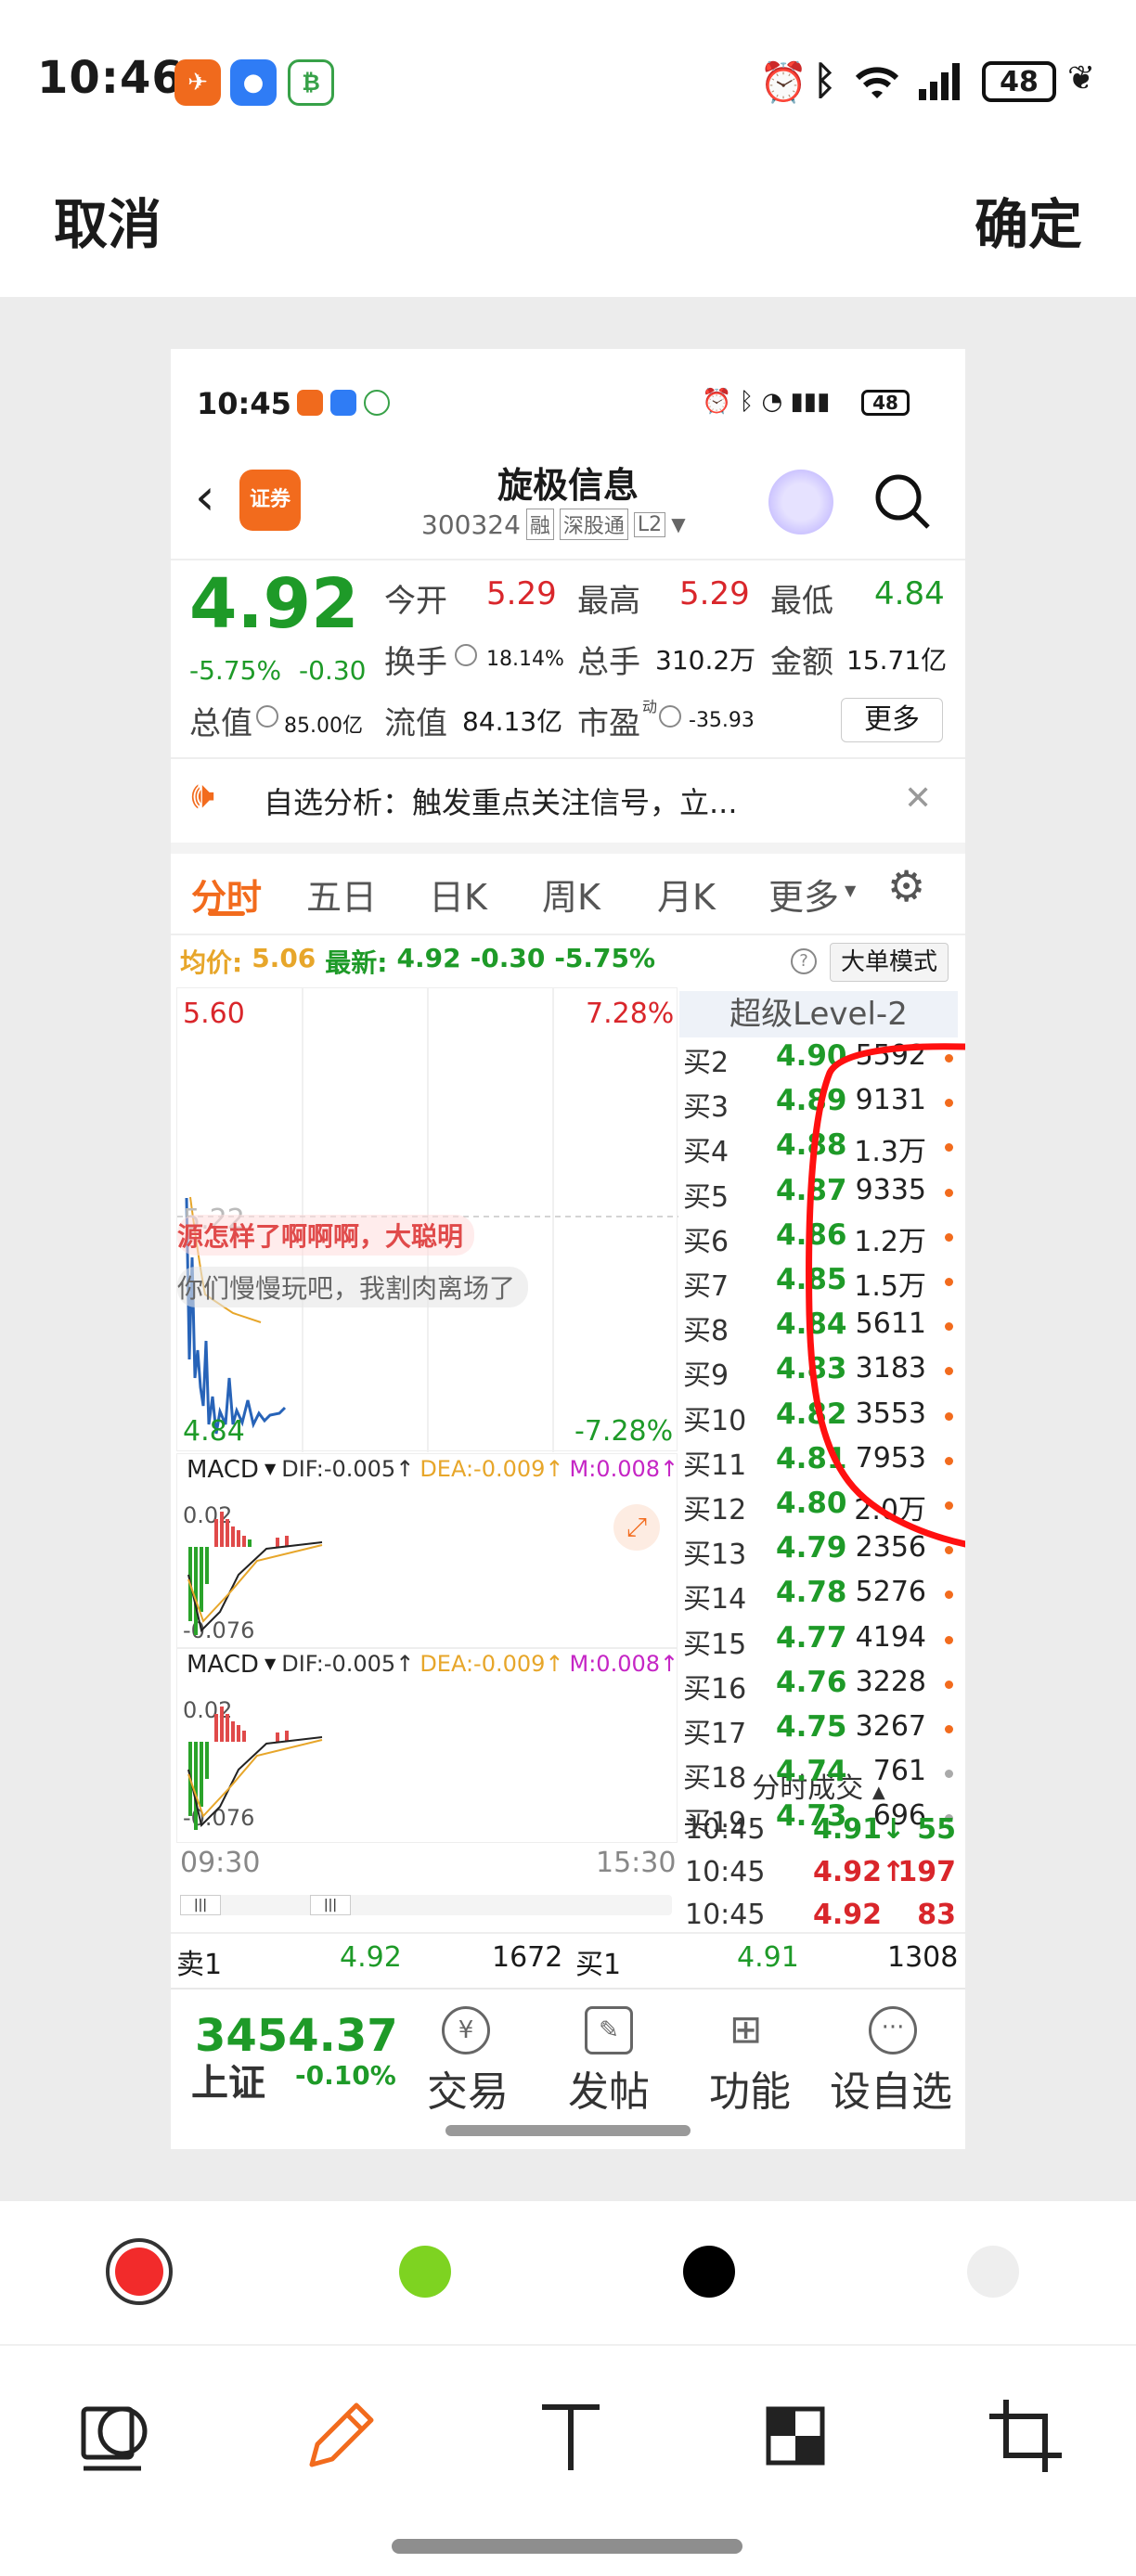 The width and height of the screenshot is (1136, 2576). Describe the element at coordinates (897, 660) in the screenshot. I see `amount-value: 15.71亿` at that location.